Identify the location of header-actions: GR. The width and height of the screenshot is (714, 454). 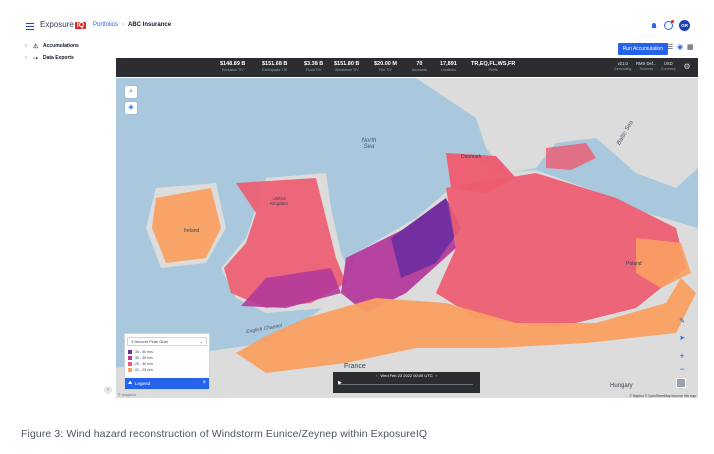
(670, 25).